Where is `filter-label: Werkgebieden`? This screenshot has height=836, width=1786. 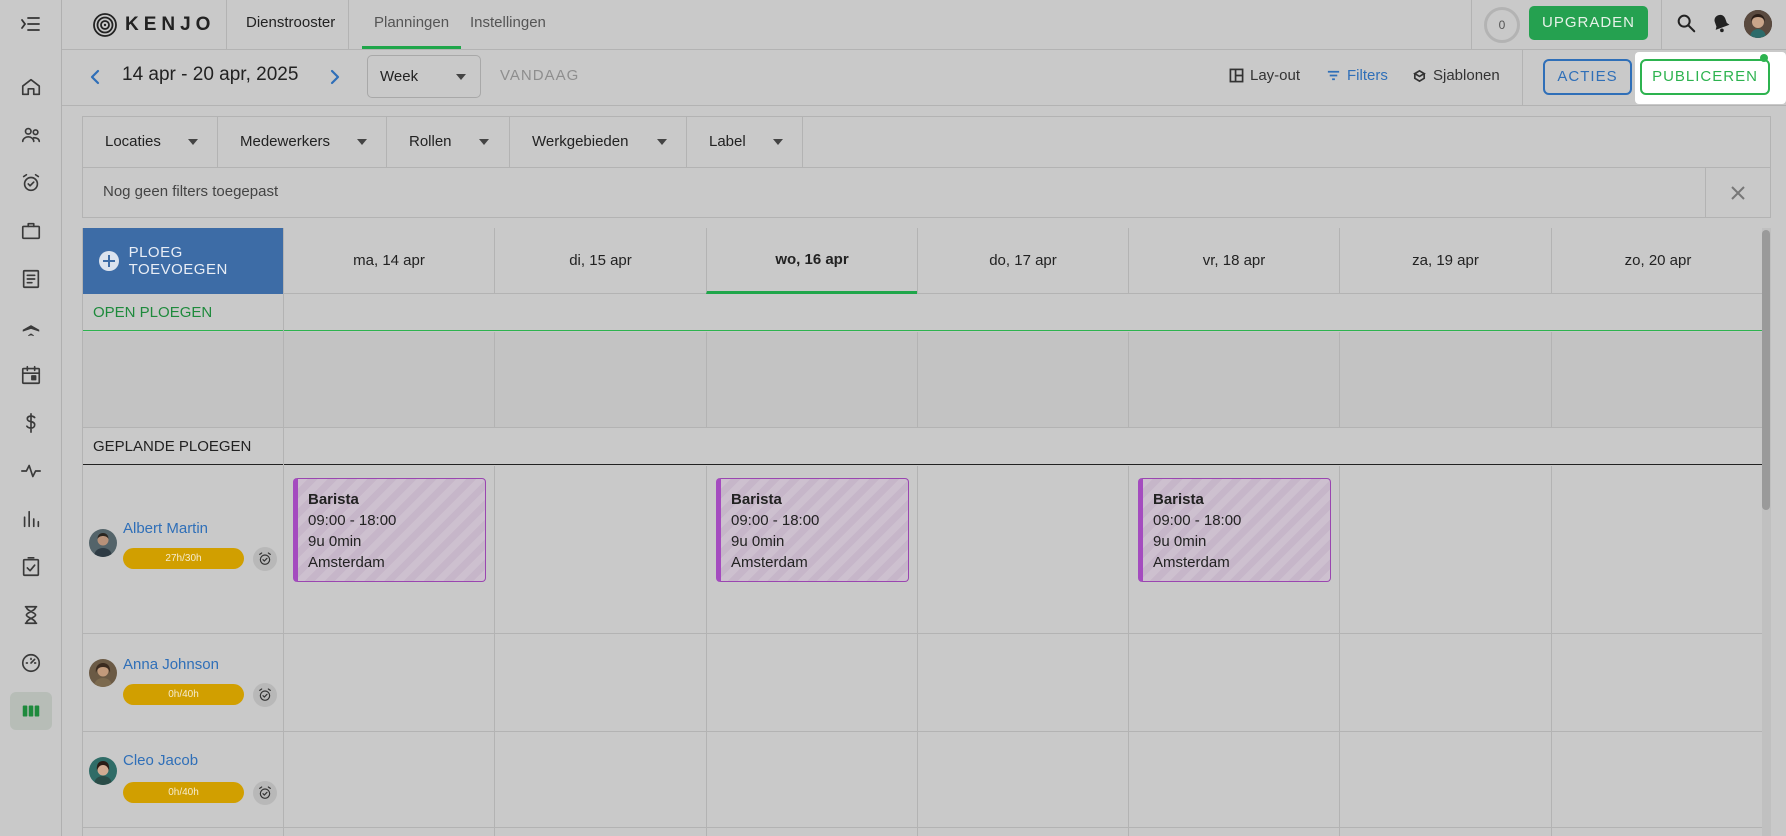
filter-label: Werkgebieden is located at coordinates (580, 141).